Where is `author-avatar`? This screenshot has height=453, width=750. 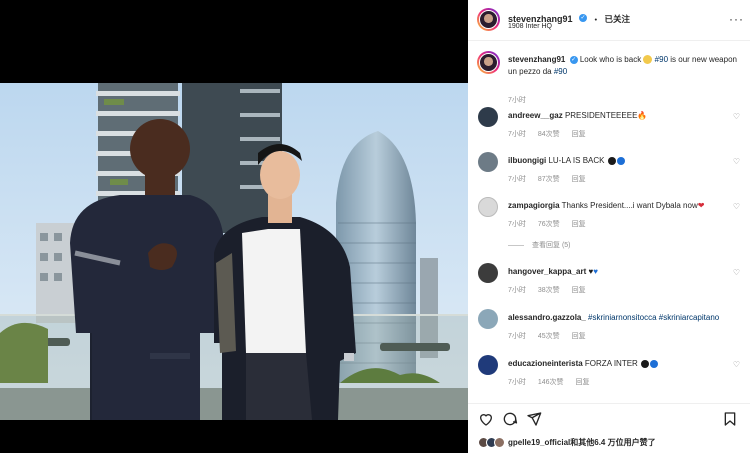
author-avatar is located at coordinates (488, 19).